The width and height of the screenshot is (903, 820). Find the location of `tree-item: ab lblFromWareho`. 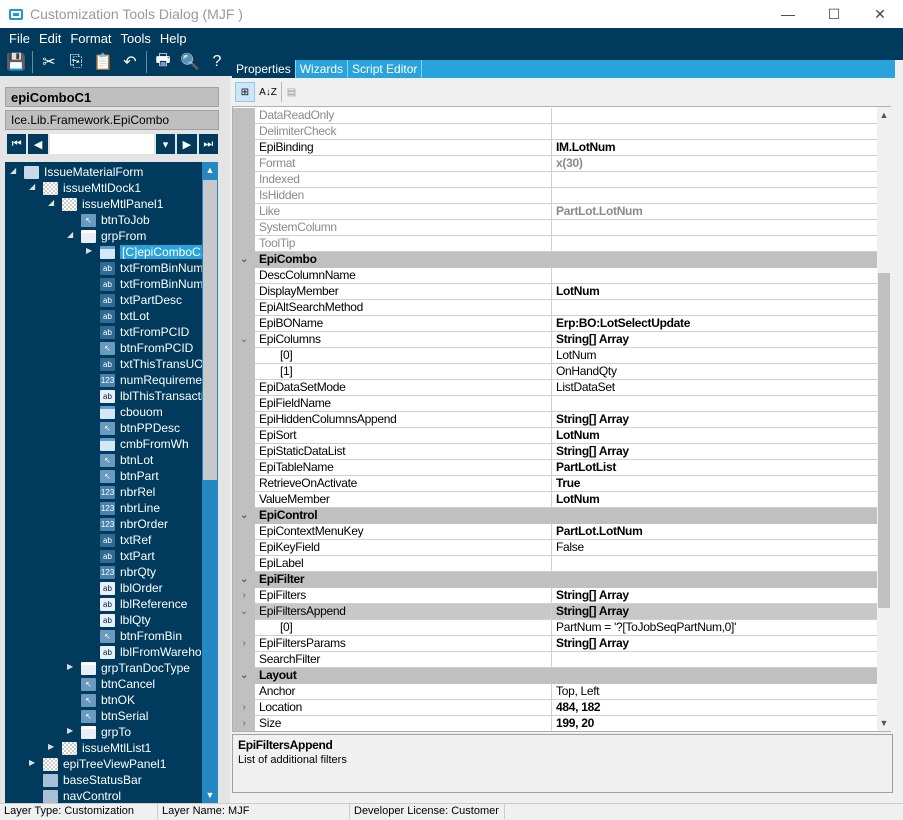

tree-item: ab lblFromWareho is located at coordinates (151, 652).